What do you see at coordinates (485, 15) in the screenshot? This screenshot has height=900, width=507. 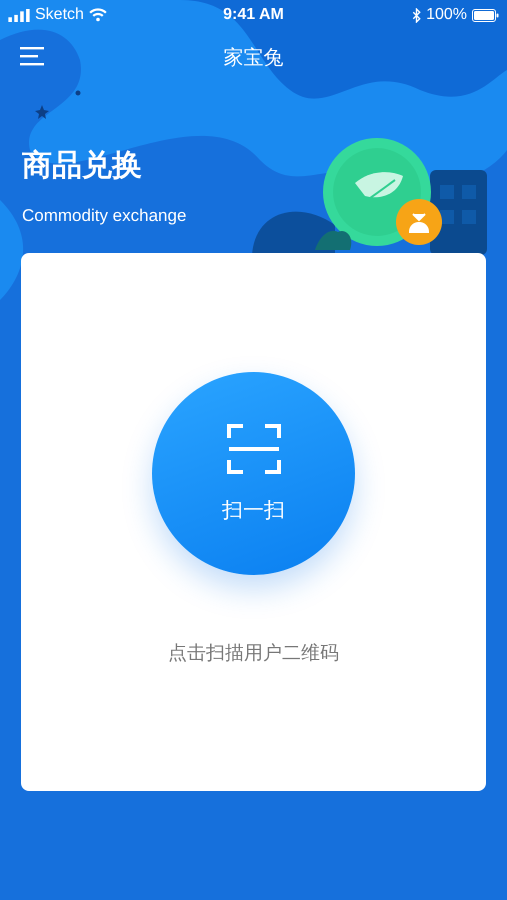 I see `battery-icon` at bounding box center [485, 15].